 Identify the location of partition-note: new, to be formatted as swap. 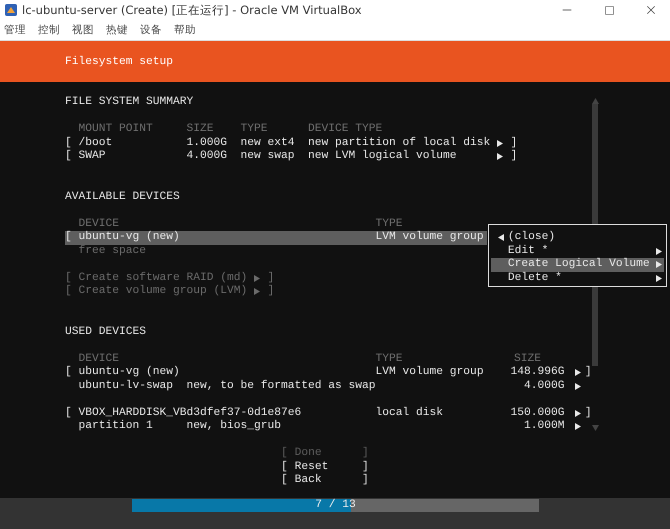
(281, 386).